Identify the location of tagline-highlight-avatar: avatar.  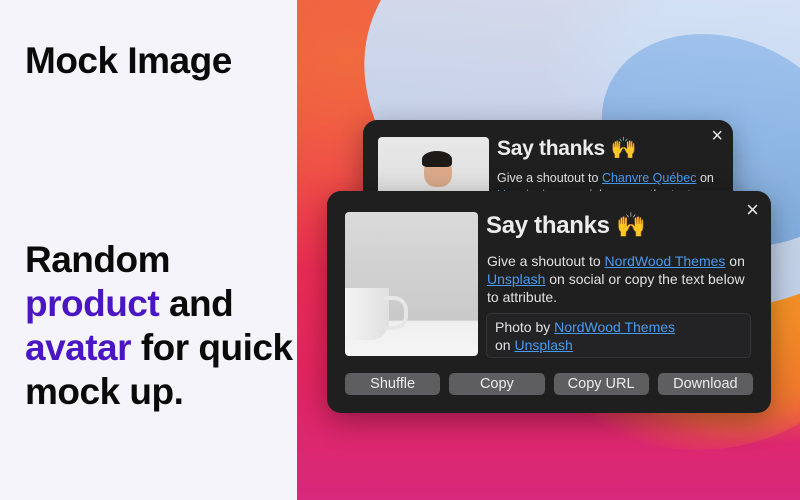
(78, 347).